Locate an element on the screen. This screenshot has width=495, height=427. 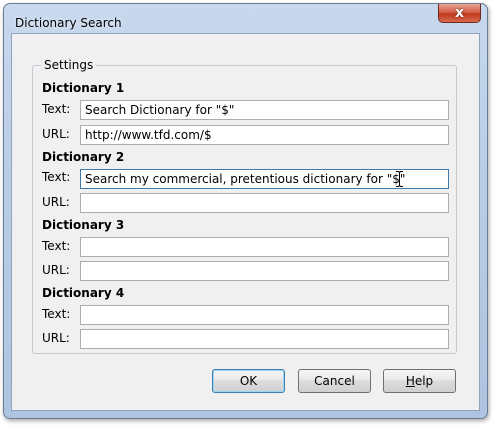
close-icon: x is located at coordinates (459, 13).